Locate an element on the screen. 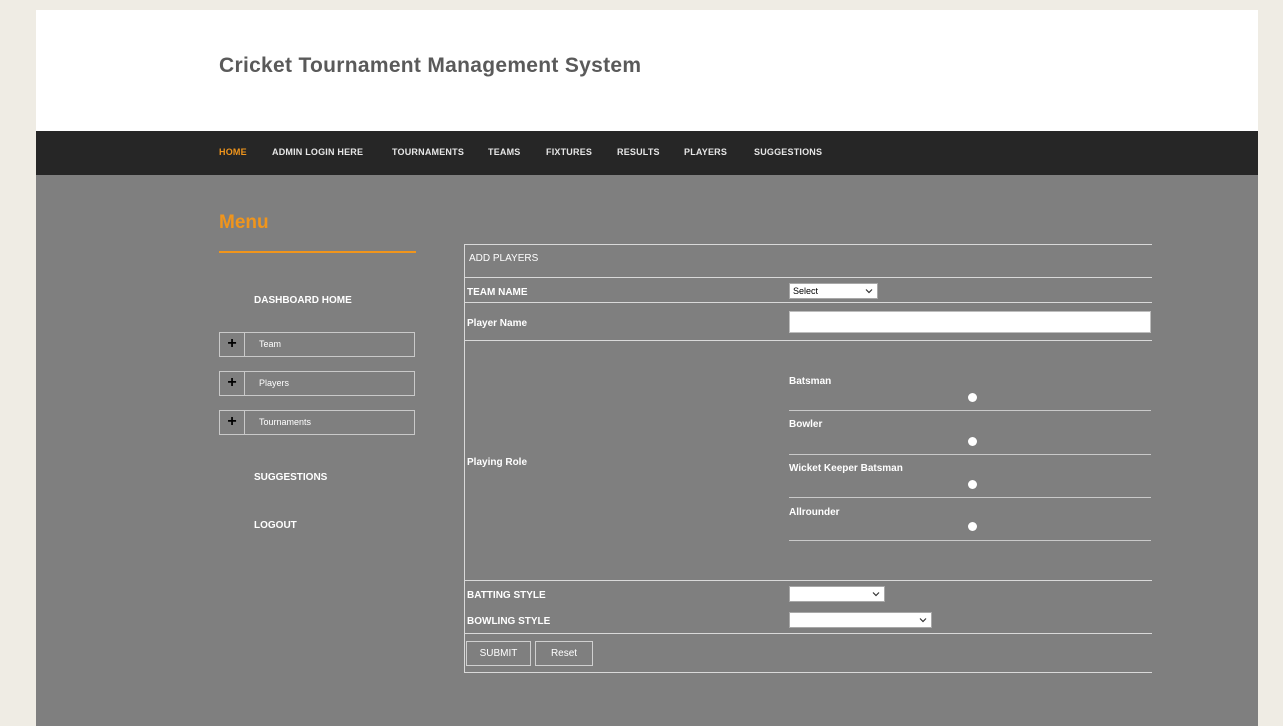  team-name-select: Select is located at coordinates (833, 291).